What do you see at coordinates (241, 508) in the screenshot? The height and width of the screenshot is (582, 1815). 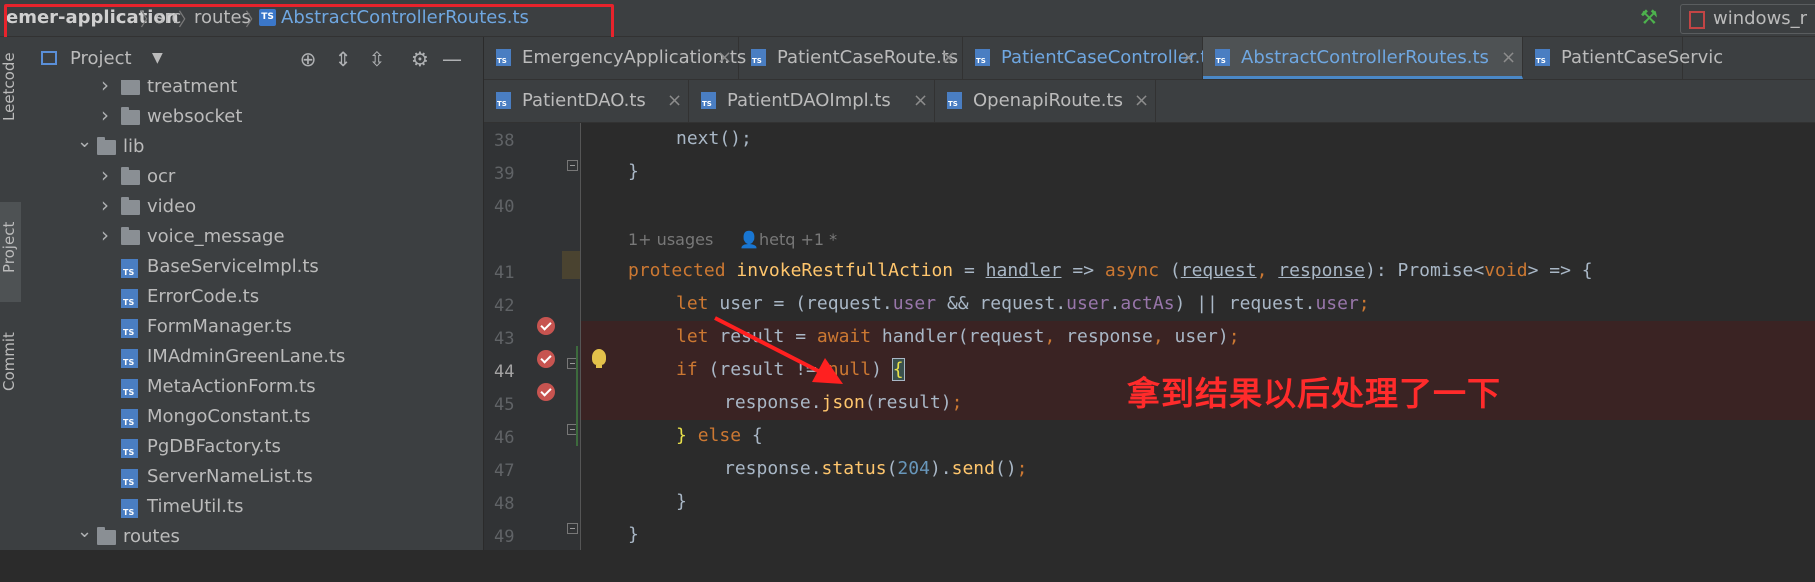 I see `tree-file-row: TS TimeUtil.ts` at bounding box center [241, 508].